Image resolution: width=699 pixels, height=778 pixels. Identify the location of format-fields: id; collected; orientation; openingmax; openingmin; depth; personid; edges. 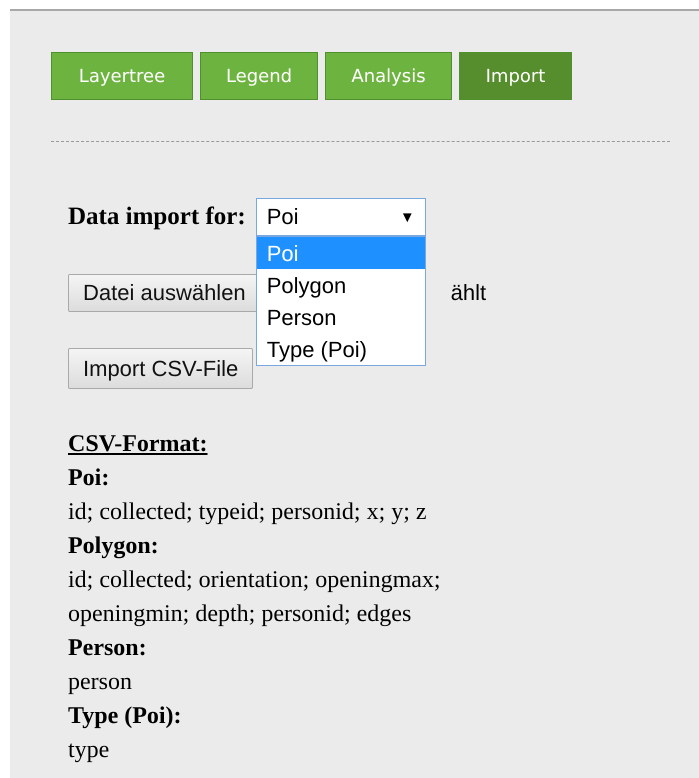
(303, 597).